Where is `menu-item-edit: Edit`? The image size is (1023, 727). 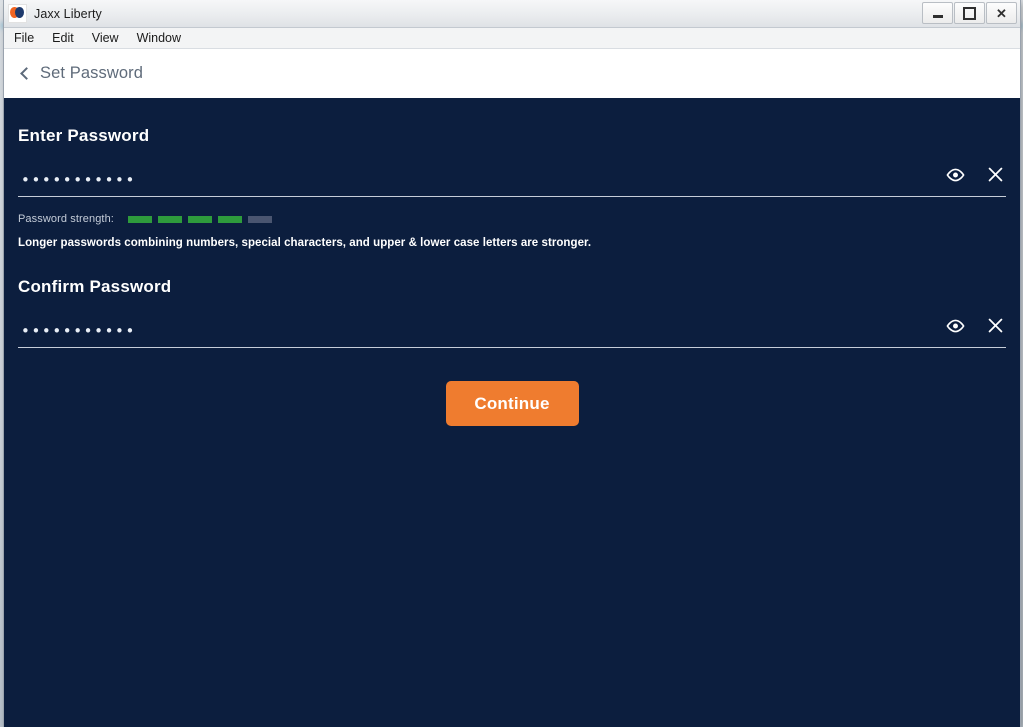
menu-item-edit: Edit is located at coordinates (63, 38).